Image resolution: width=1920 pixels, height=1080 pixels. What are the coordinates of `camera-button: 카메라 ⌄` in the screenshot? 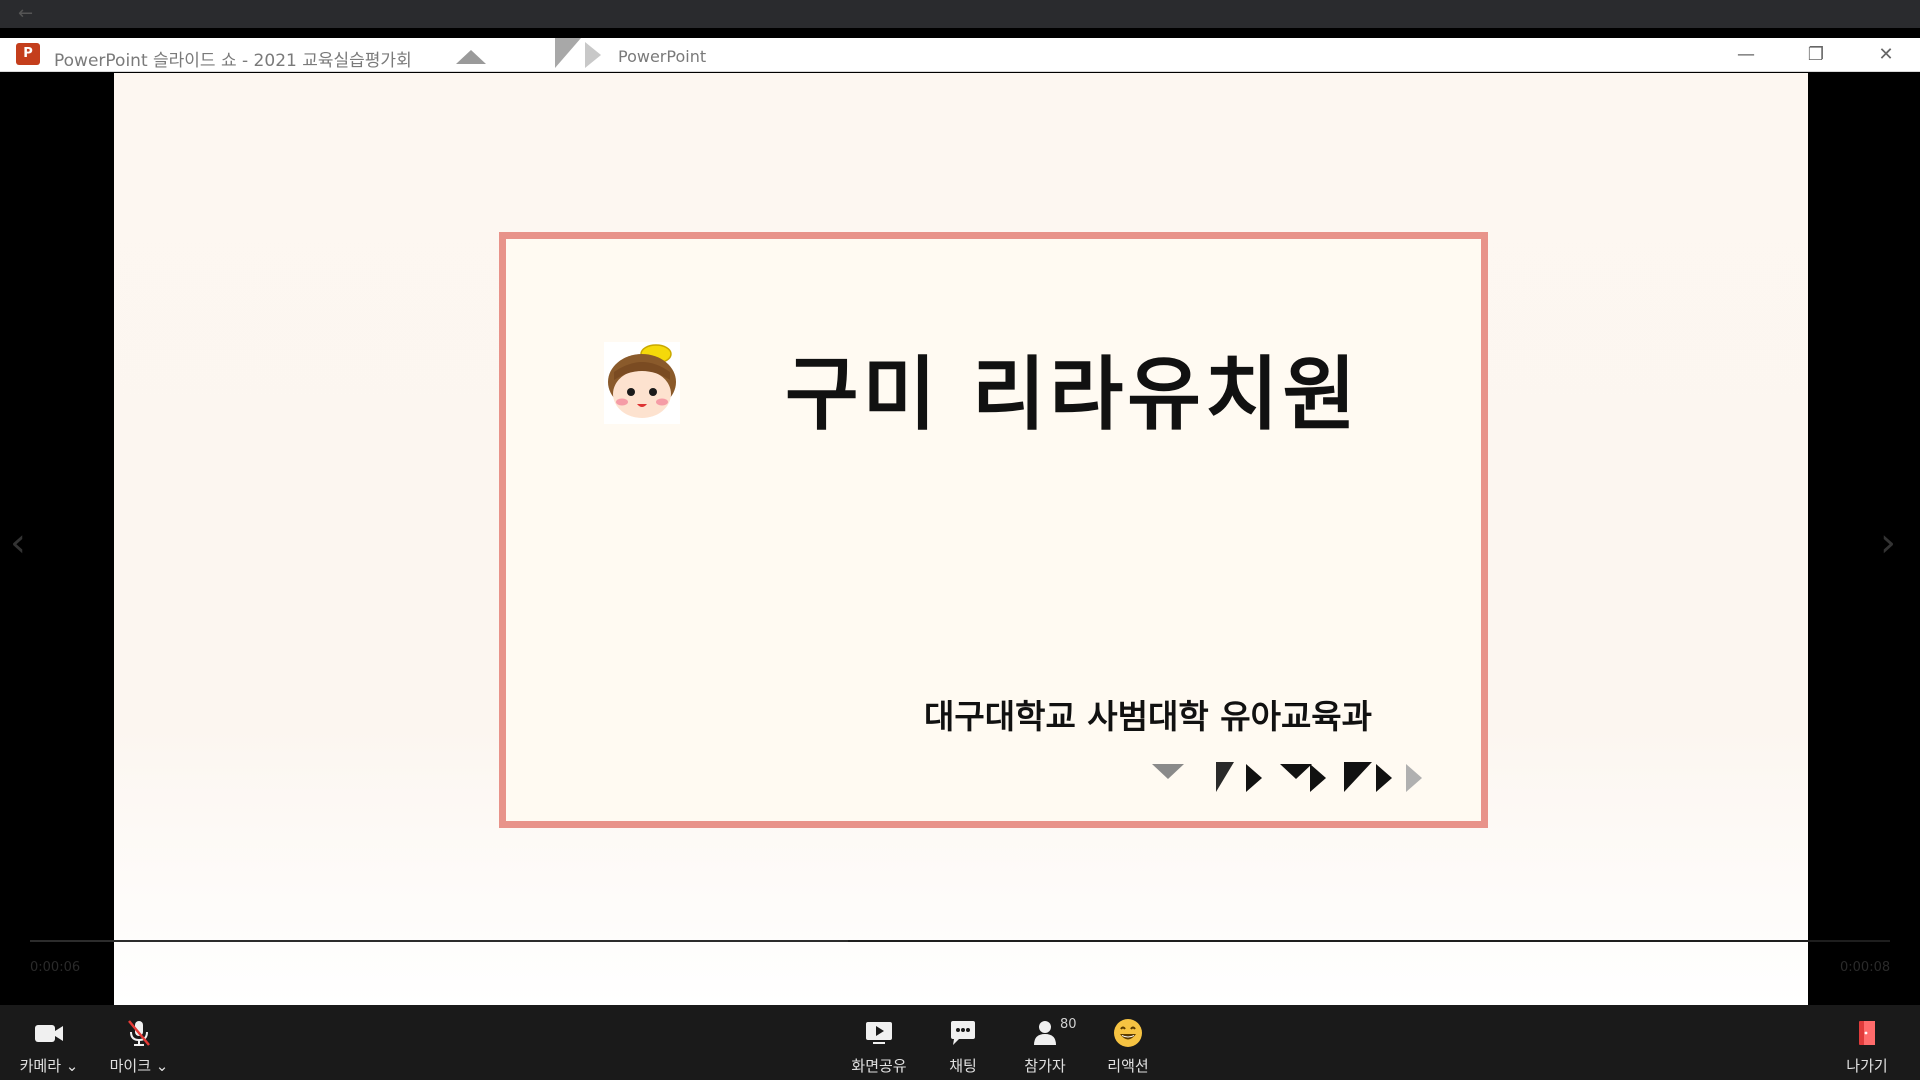 It's located at (49, 1042).